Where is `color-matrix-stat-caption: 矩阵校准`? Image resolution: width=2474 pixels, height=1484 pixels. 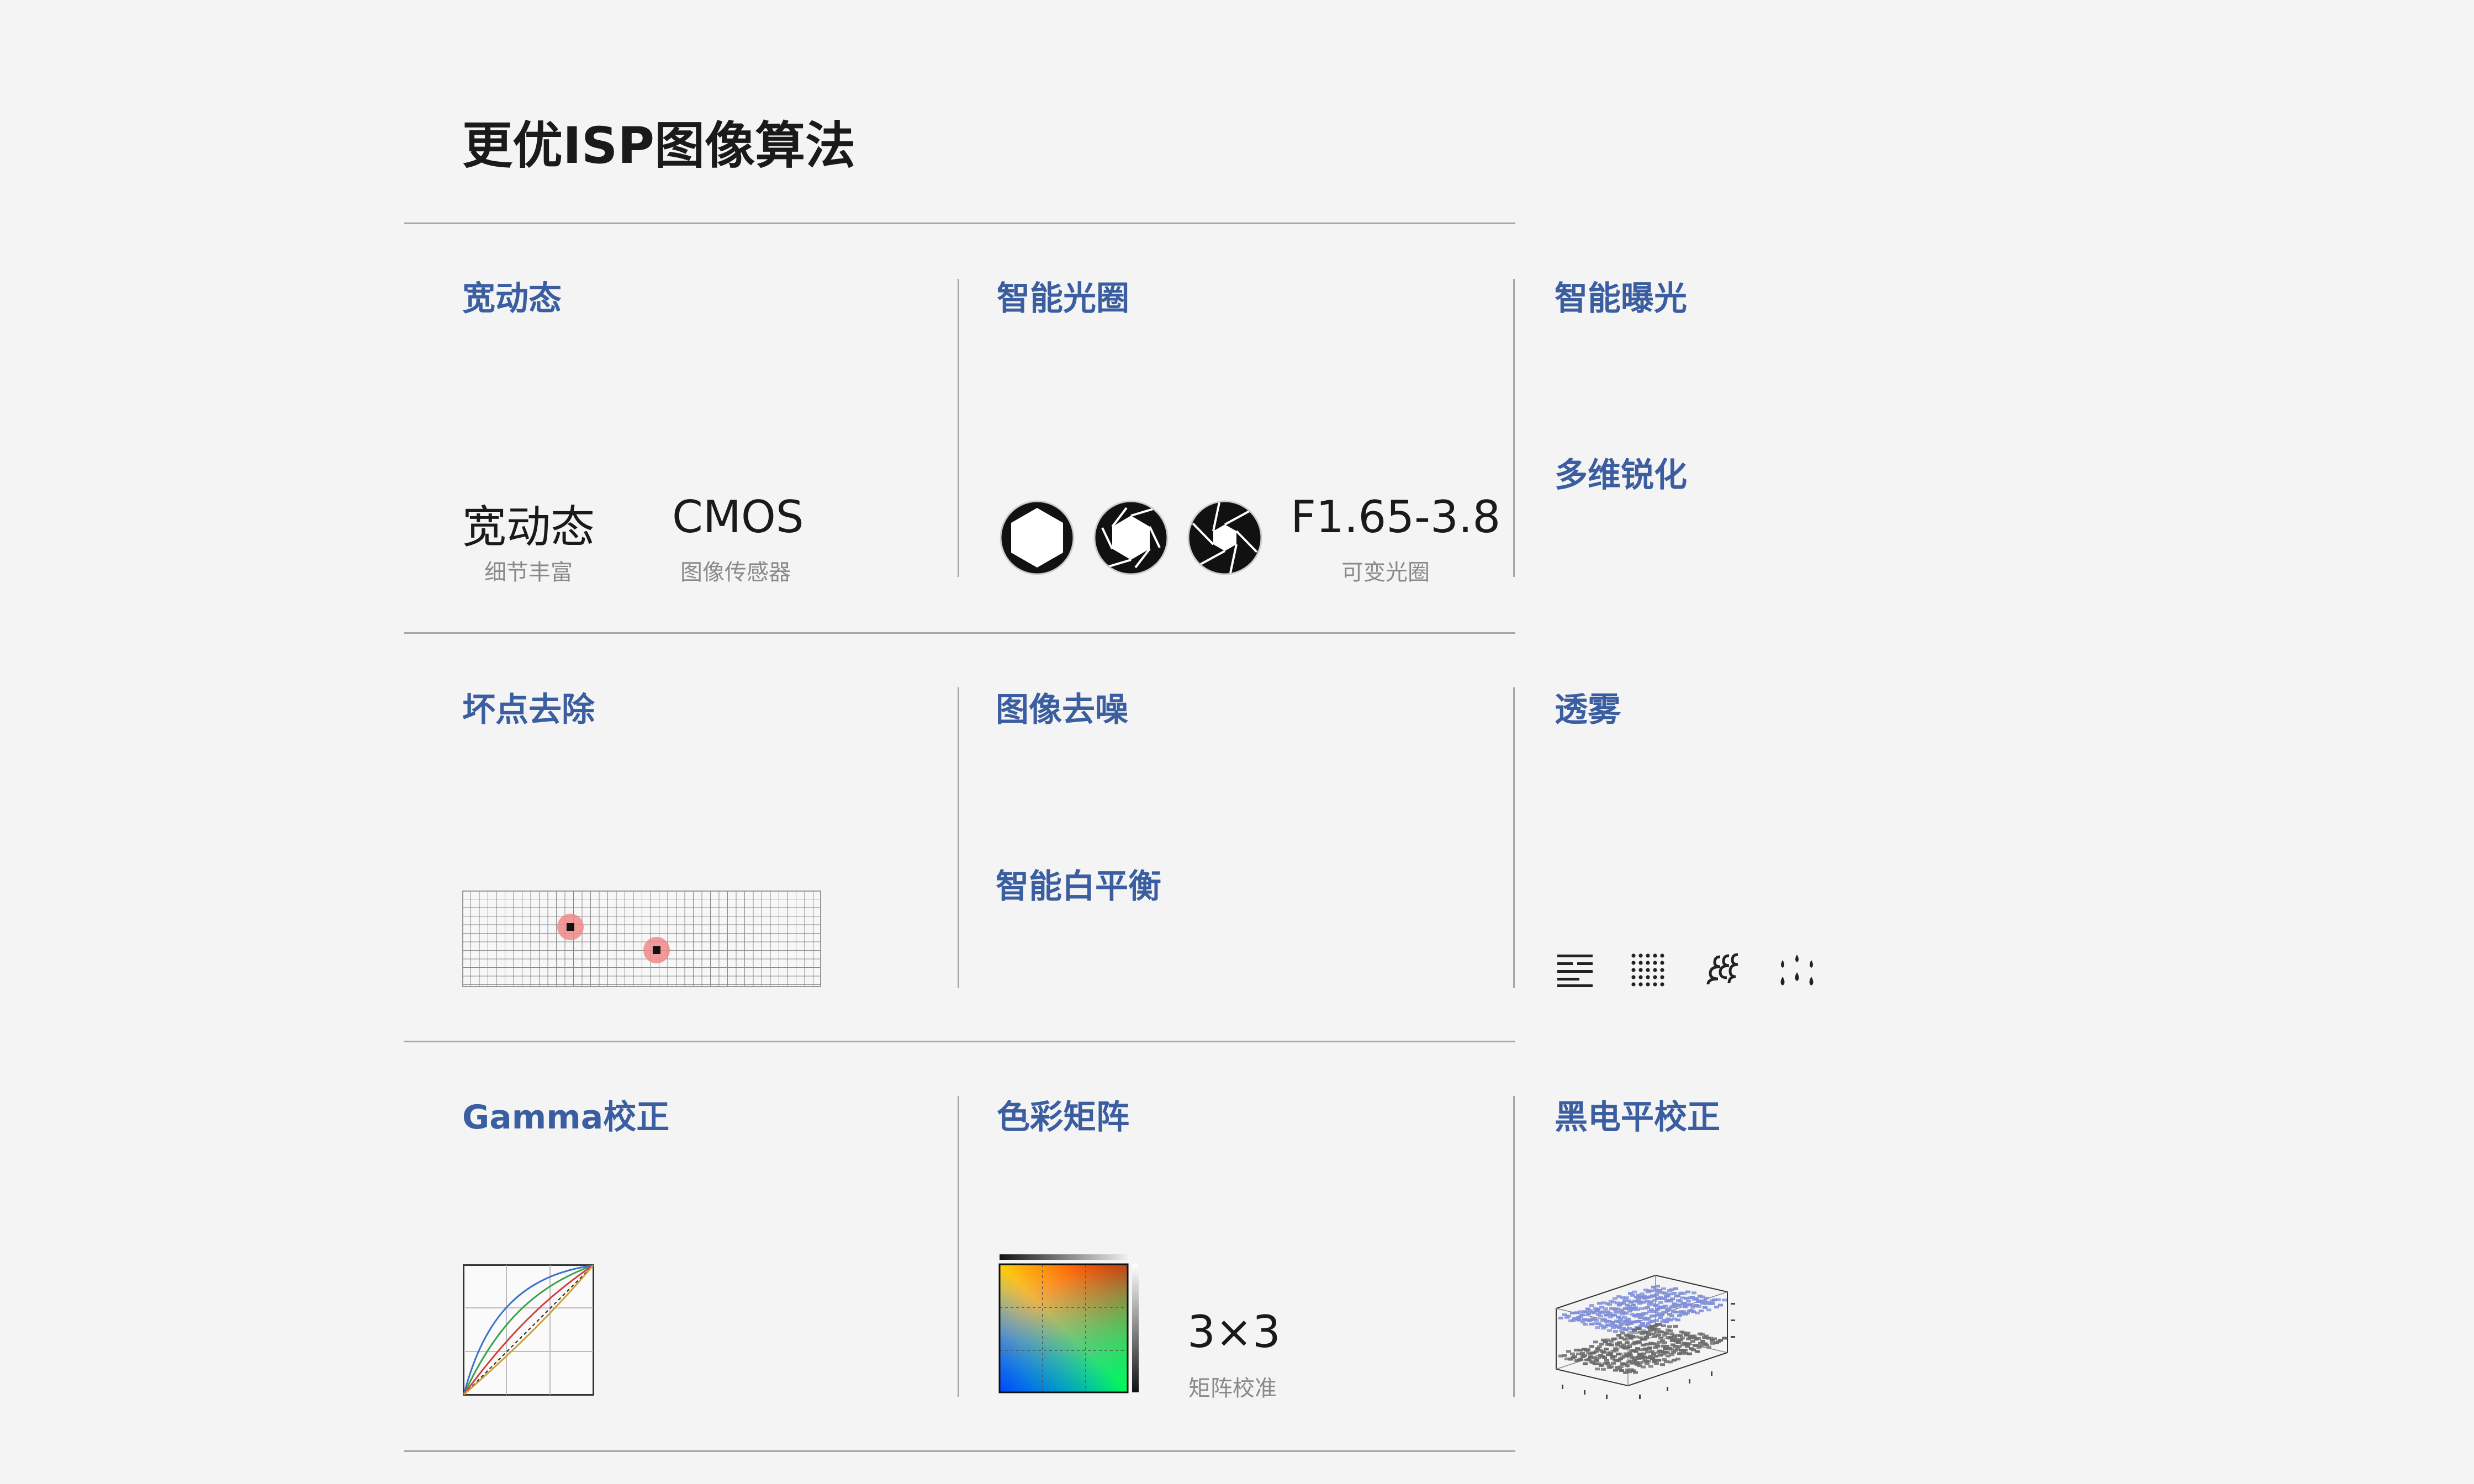
color-matrix-stat-caption: 矩阵校准 is located at coordinates (1232, 1389).